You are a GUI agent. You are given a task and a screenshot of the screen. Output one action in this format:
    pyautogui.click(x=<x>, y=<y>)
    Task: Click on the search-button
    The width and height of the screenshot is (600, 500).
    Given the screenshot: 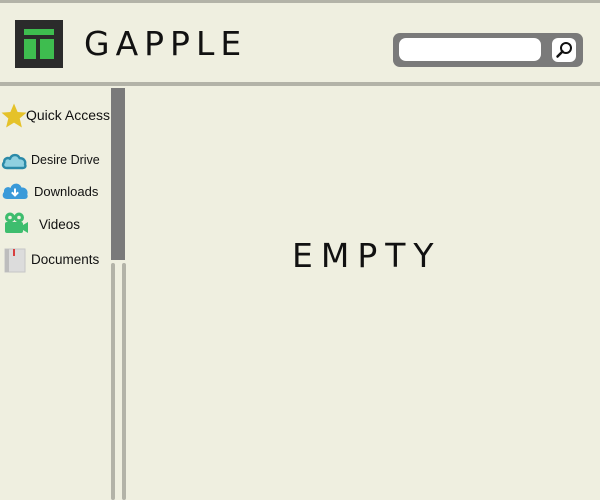 What is the action you would take?
    pyautogui.click(x=564, y=50)
    